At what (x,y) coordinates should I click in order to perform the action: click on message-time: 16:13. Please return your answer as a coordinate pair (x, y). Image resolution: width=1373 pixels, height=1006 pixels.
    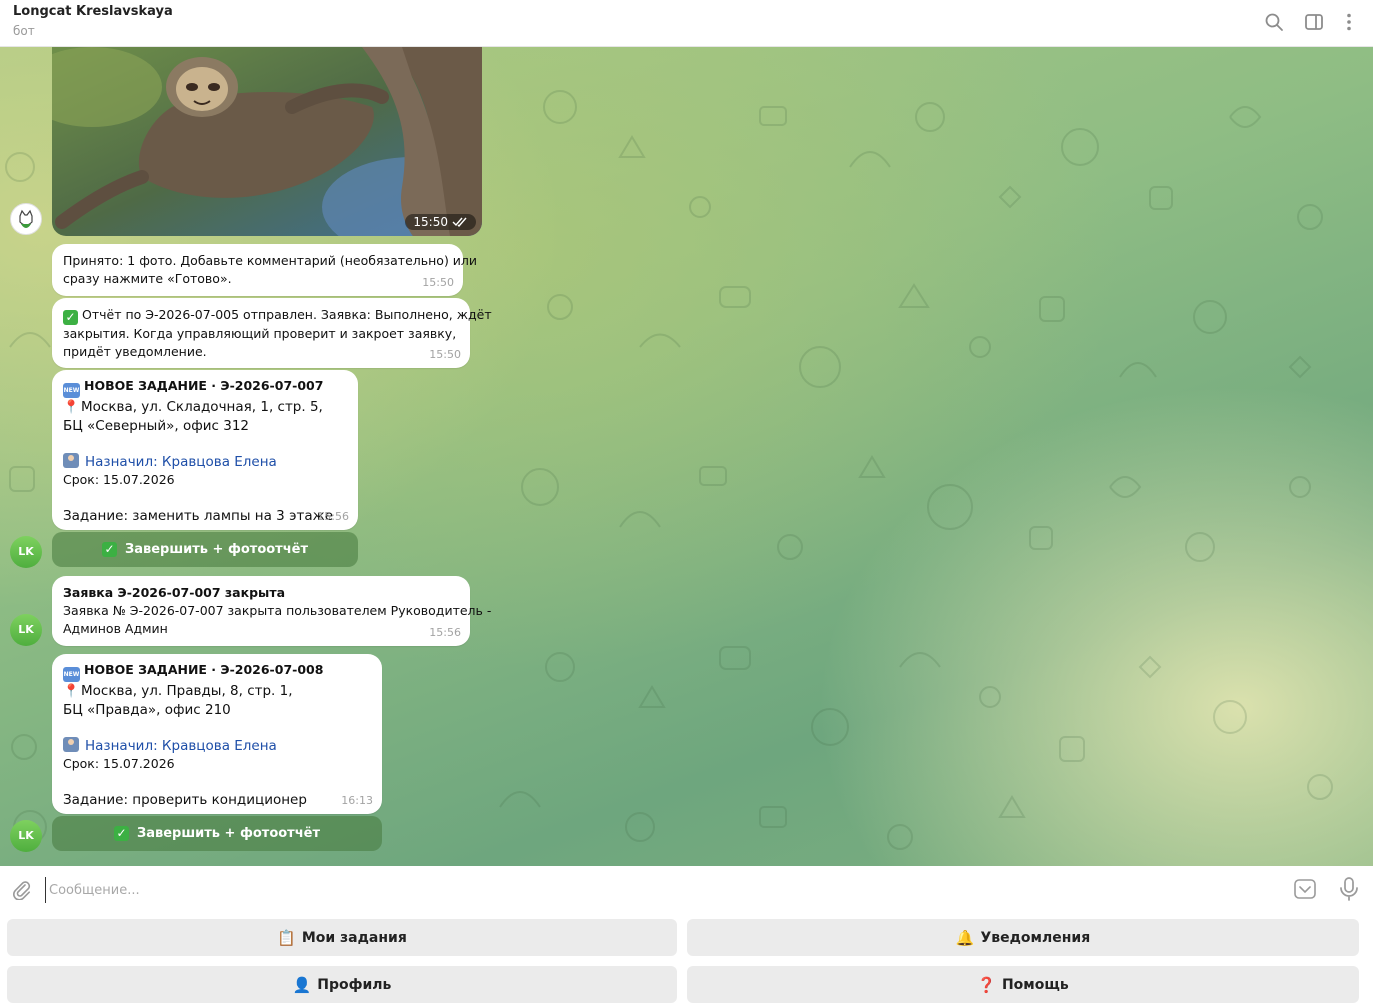
    Looking at the image, I should click on (357, 800).